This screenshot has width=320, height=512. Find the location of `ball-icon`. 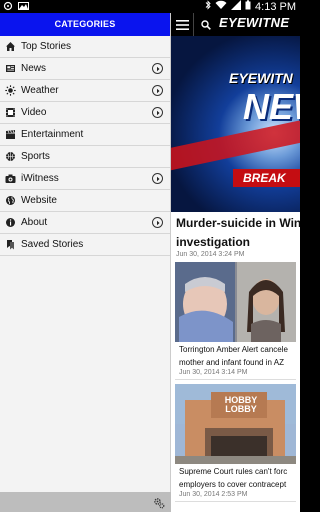

ball-icon is located at coordinates (10, 156).